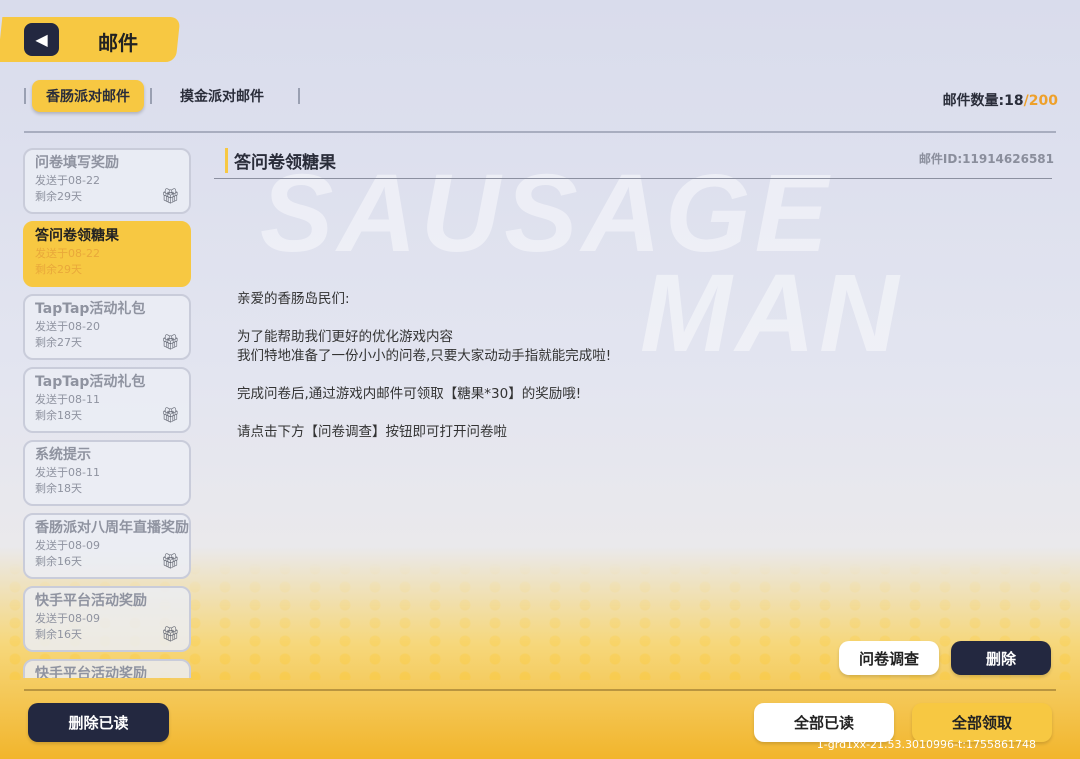  I want to click on page-title: 邮件, so click(118, 43).